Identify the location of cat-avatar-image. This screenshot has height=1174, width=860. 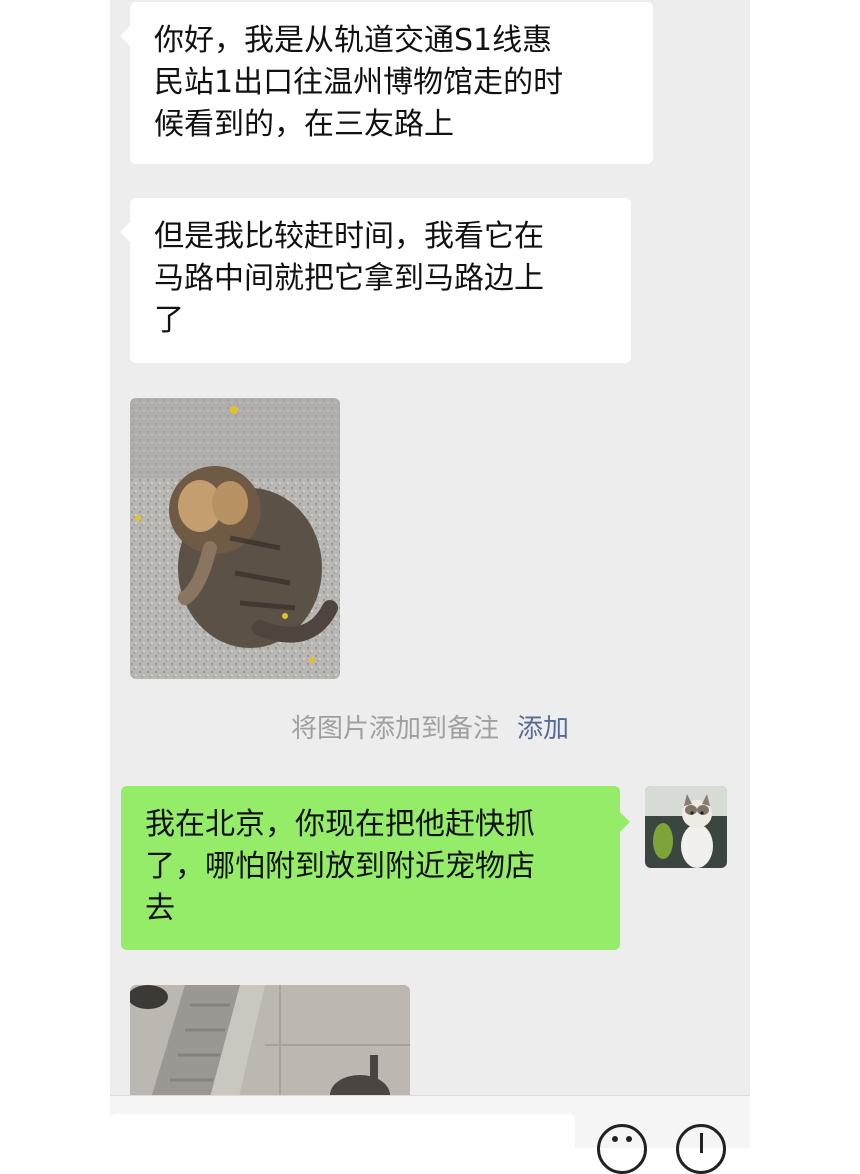
(686, 827).